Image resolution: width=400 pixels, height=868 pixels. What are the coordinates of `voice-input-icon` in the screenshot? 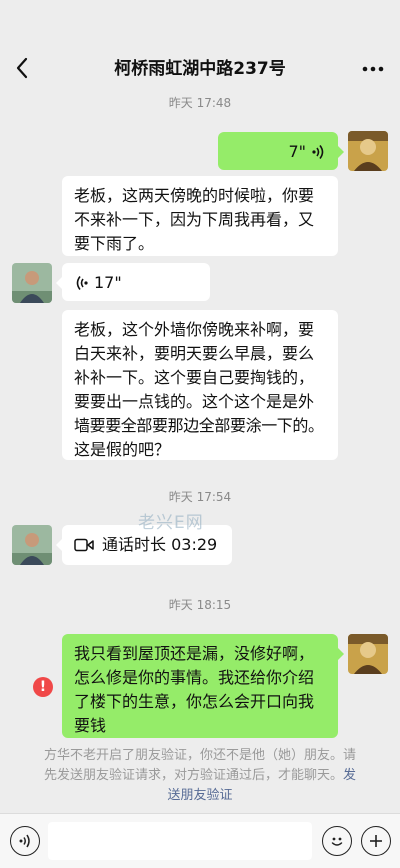 It's located at (24, 841).